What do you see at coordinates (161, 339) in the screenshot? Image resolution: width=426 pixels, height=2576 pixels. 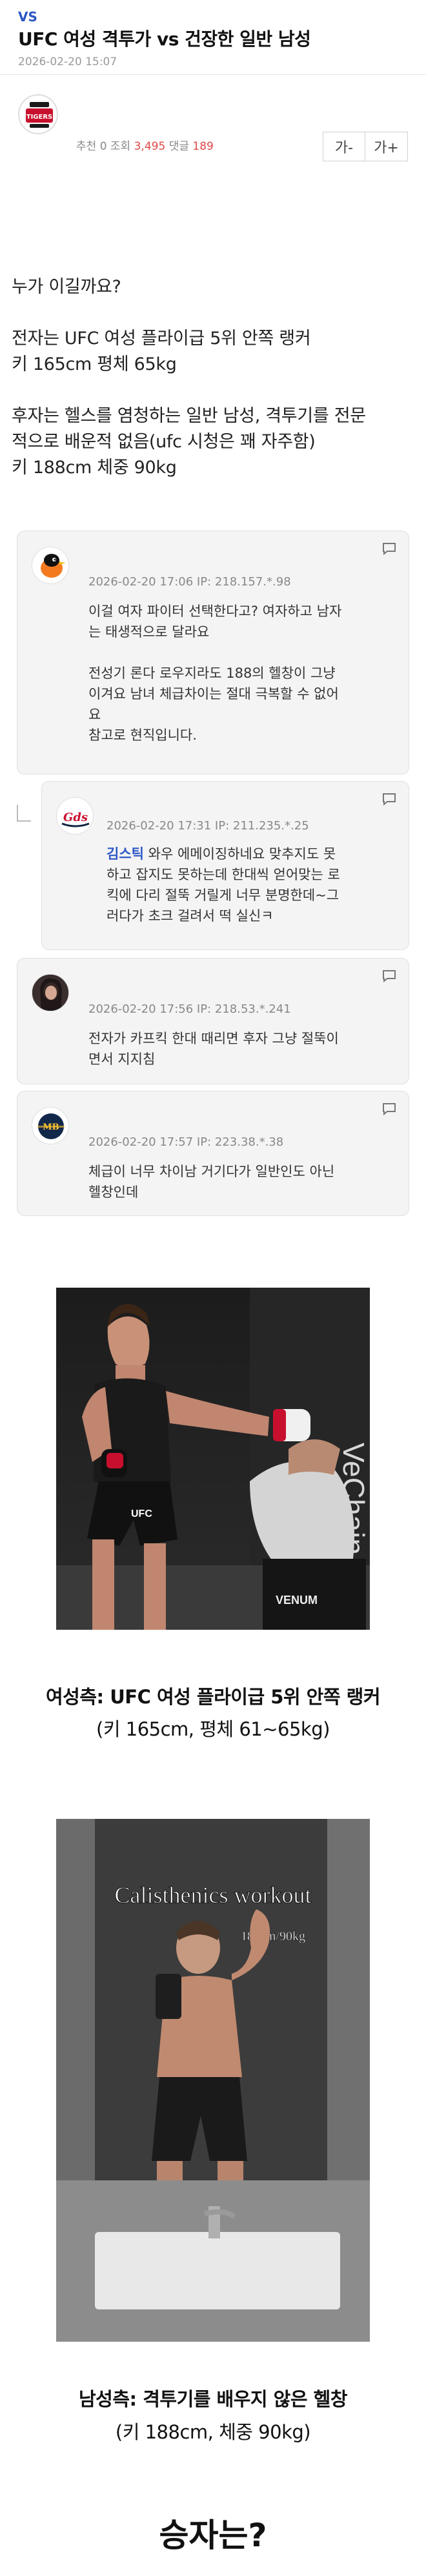 I see `post-line: 전자는 UFC 여성 플라이급 5위 안쪽 랭커` at bounding box center [161, 339].